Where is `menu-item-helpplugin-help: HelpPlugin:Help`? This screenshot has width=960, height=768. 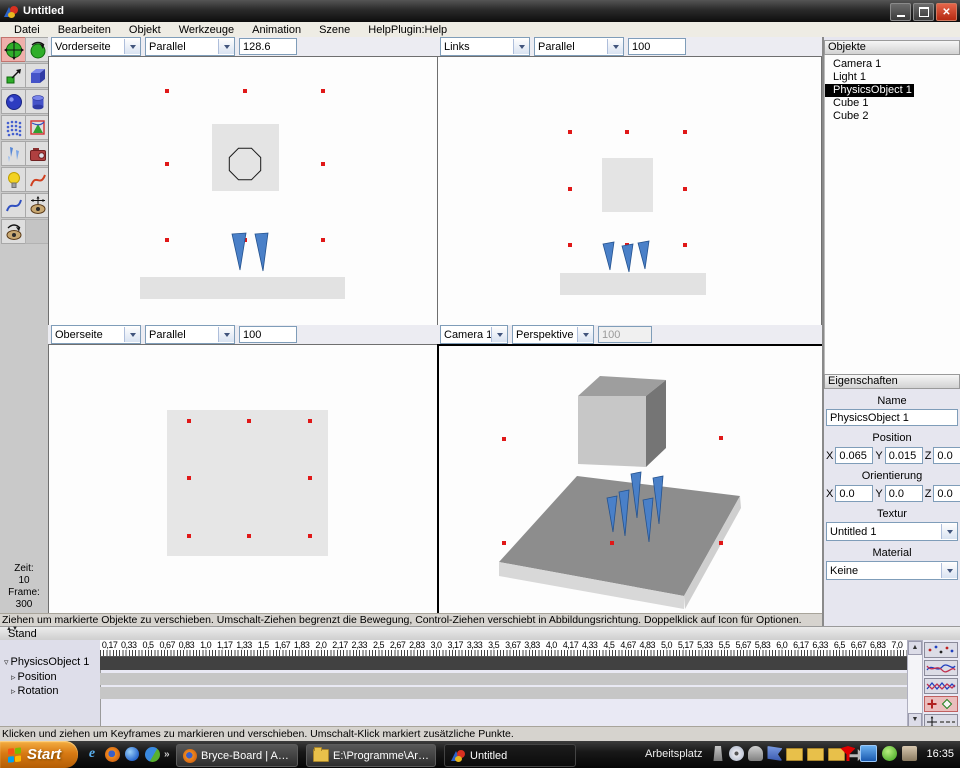 menu-item-helpplugin-help: HelpPlugin:Help is located at coordinates (407, 30).